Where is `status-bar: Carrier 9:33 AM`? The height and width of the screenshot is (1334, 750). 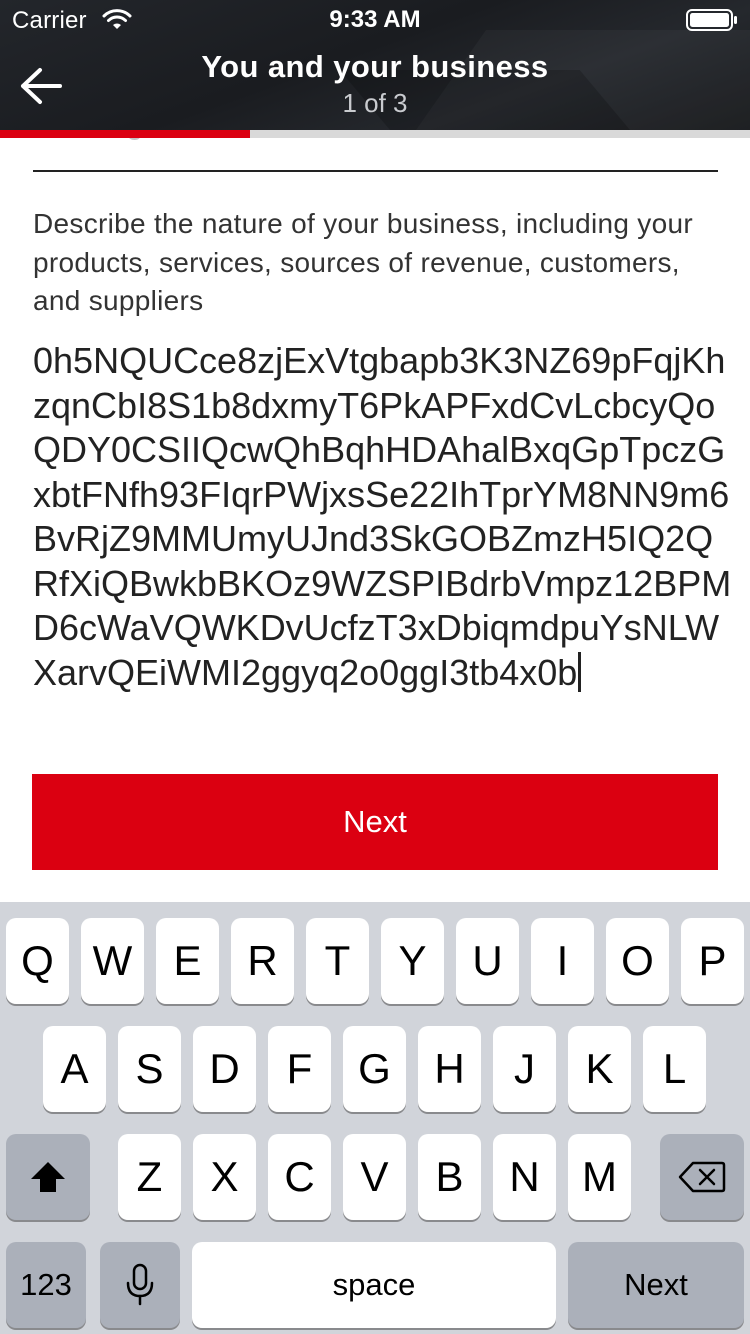 status-bar: Carrier 9:33 AM is located at coordinates (375, 20).